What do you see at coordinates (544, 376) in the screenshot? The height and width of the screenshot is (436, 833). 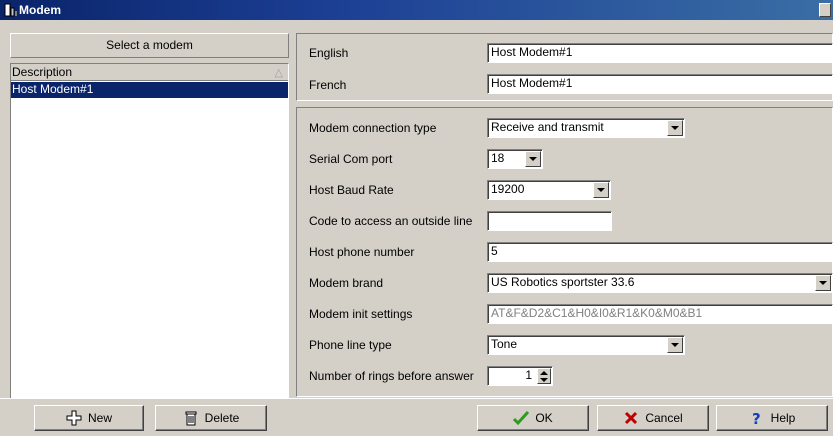 I see `spinner-arrows-icon` at bounding box center [544, 376].